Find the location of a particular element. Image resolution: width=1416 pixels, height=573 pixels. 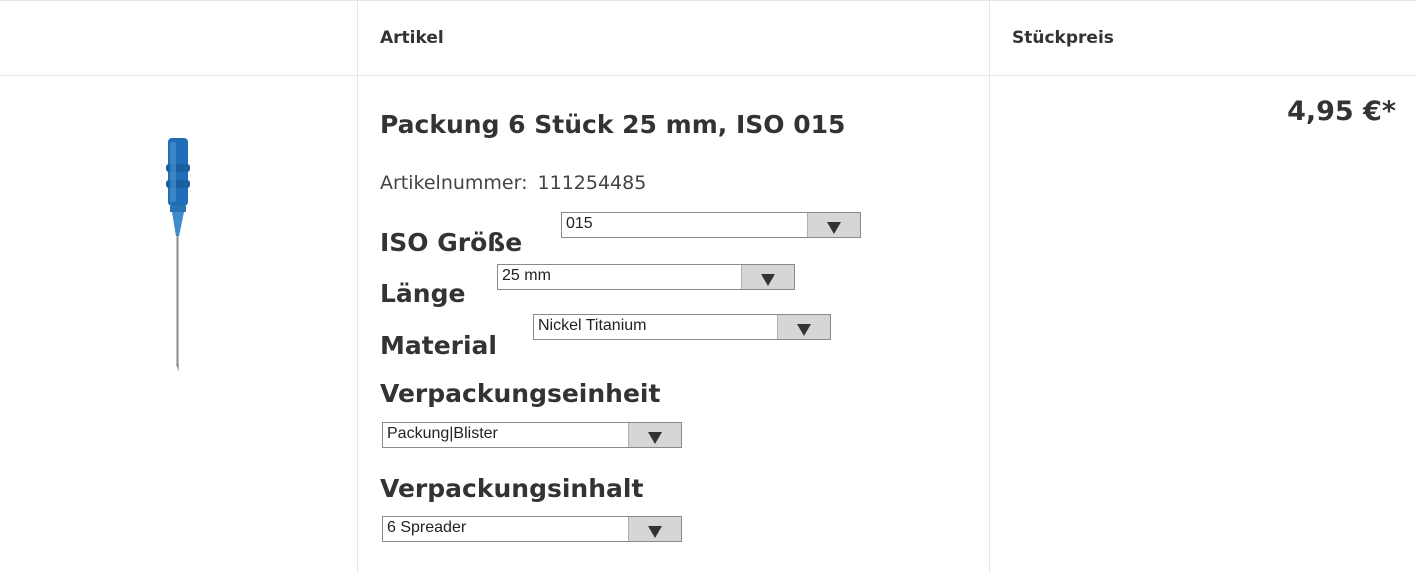

packaging-content-label: Verpackungsinhalt is located at coordinates (512, 488).